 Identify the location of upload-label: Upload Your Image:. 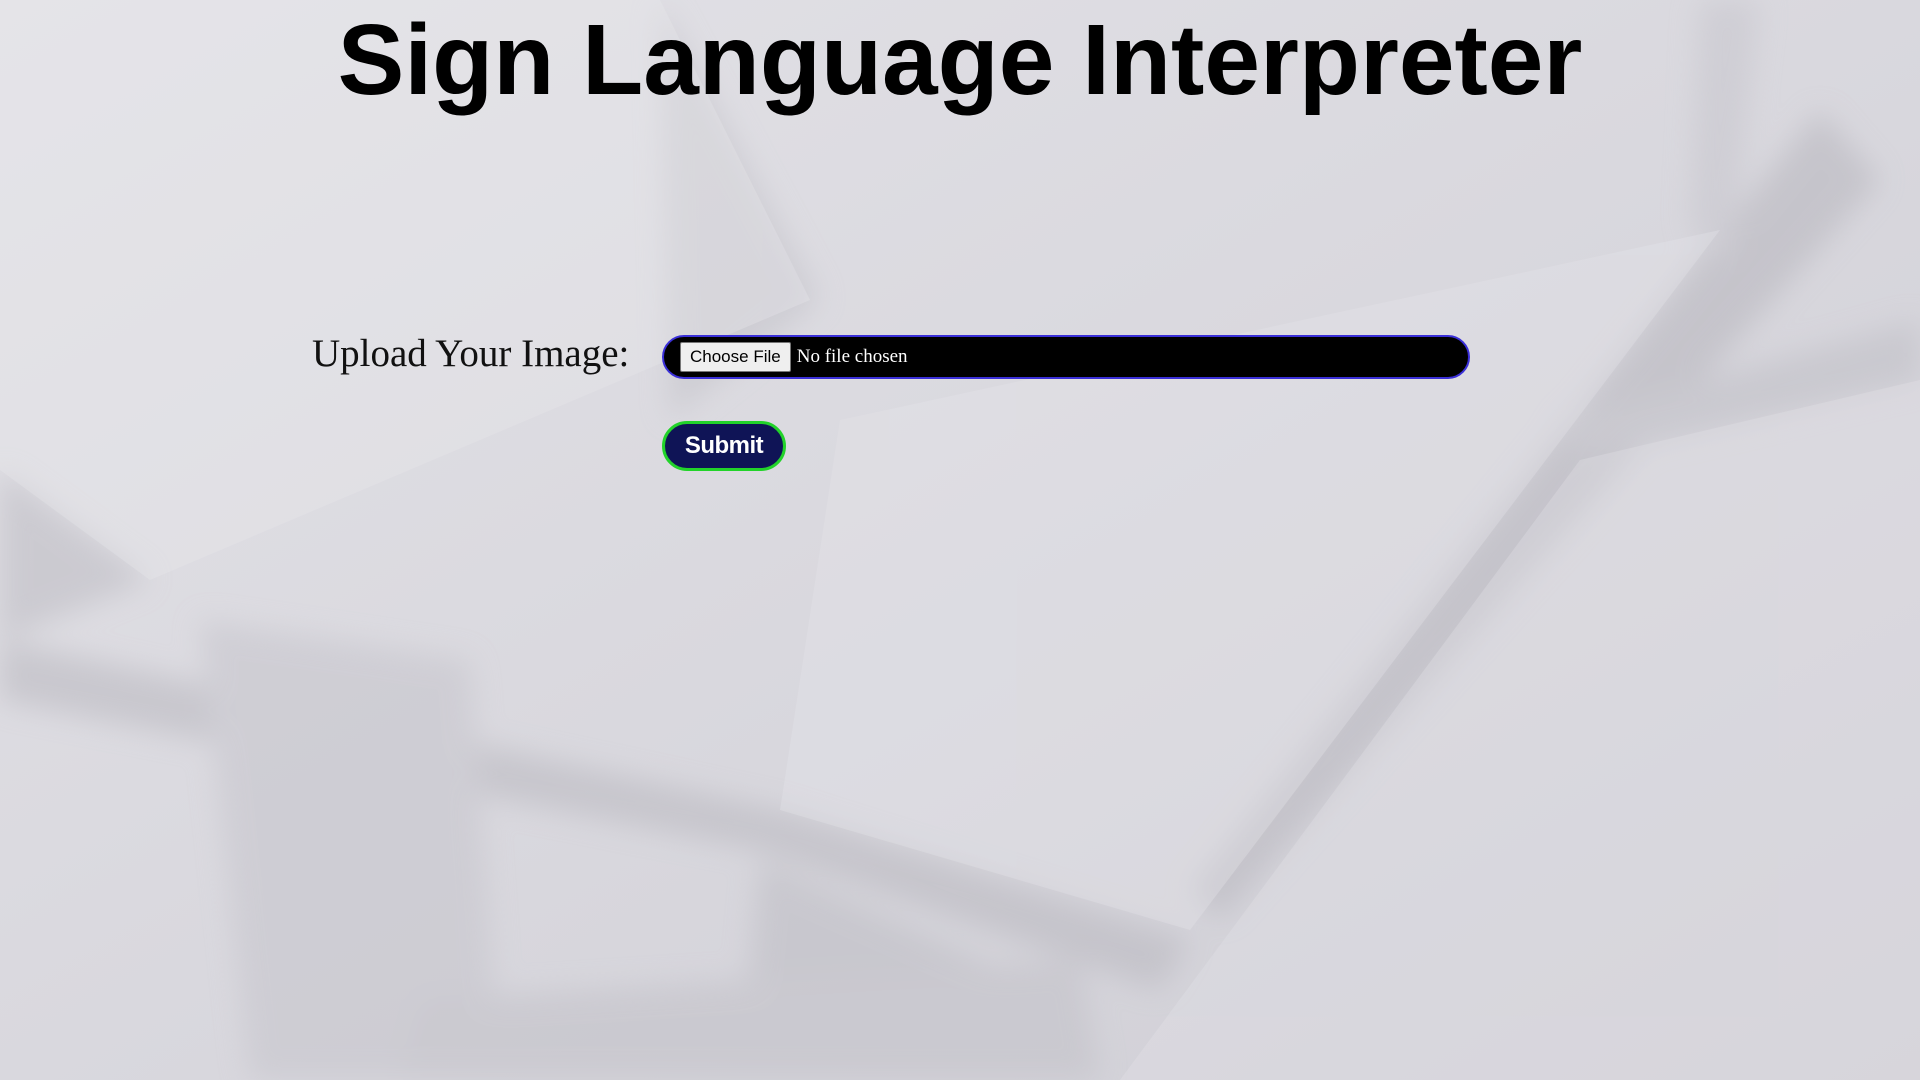
(471, 353).